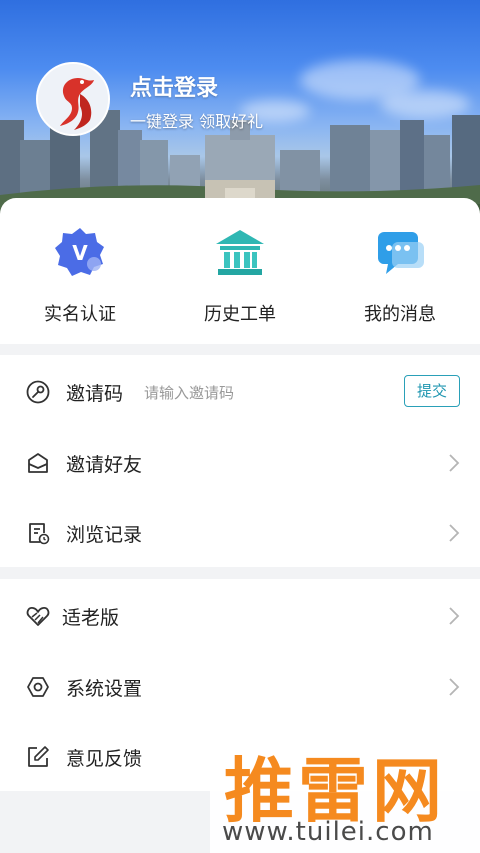  I want to click on envelope-icon, so click(38, 463).